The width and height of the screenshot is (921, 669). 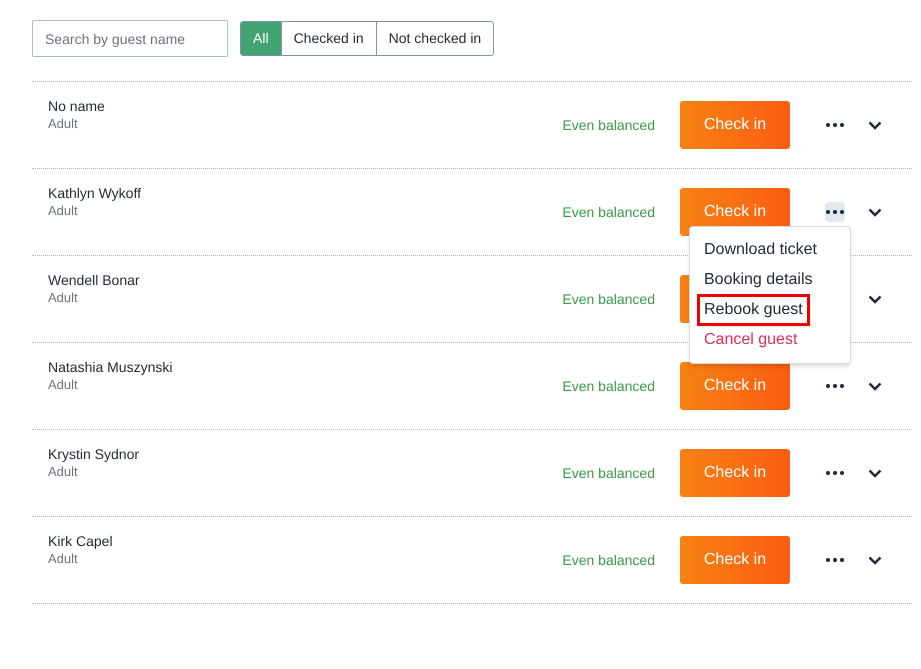 What do you see at coordinates (751, 340) in the screenshot?
I see `menu-item: Cancel guest` at bounding box center [751, 340].